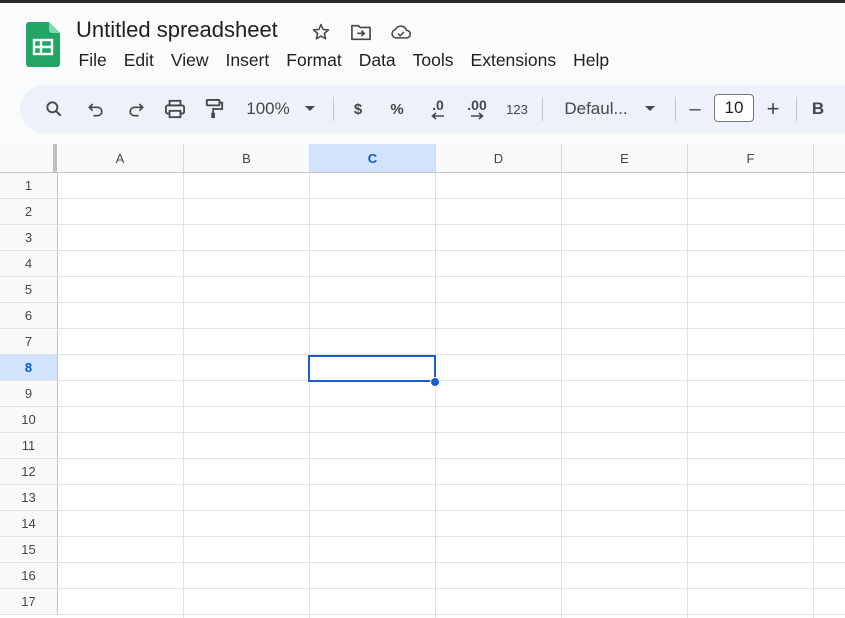 Image resolution: width=845 pixels, height=618 pixels. I want to click on zoom-select: 100%, so click(268, 109).